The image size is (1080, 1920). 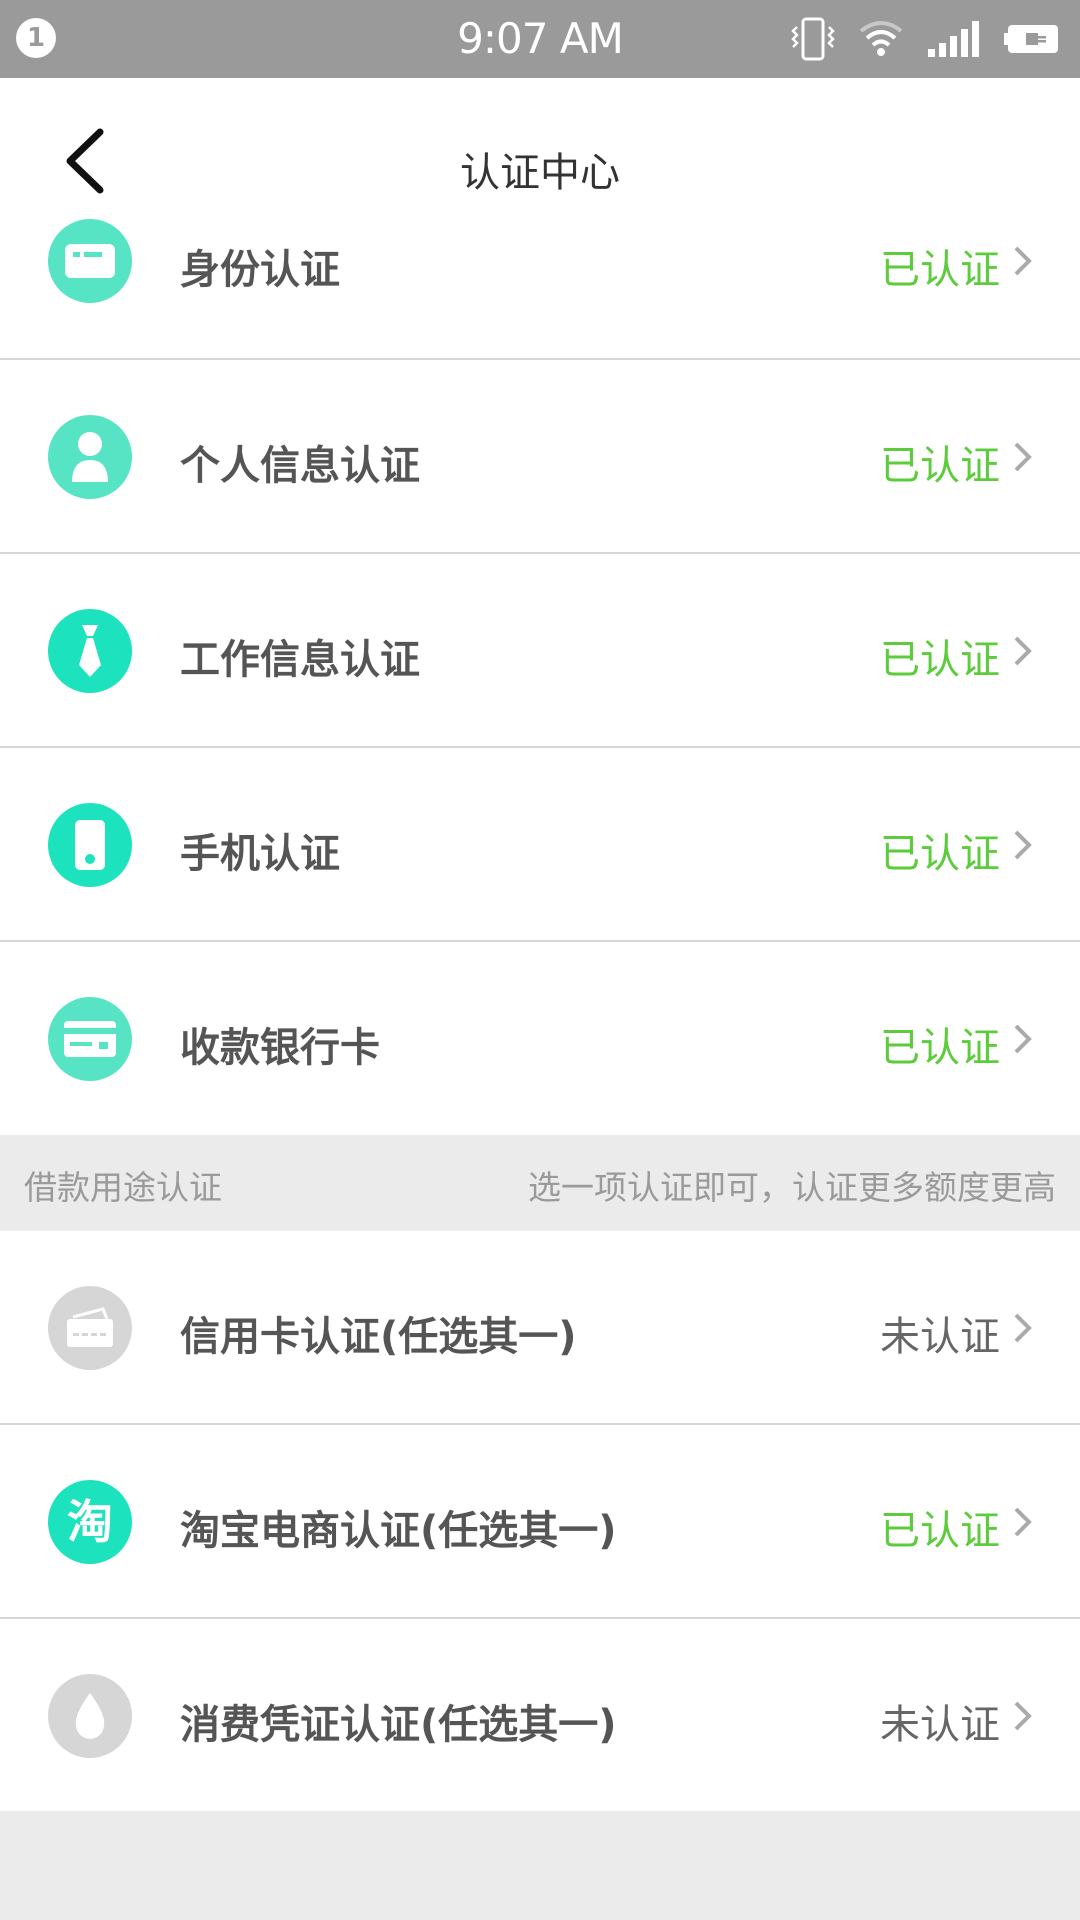 I want to click on row-label: 收款银行卡, so click(x=280, y=1048).